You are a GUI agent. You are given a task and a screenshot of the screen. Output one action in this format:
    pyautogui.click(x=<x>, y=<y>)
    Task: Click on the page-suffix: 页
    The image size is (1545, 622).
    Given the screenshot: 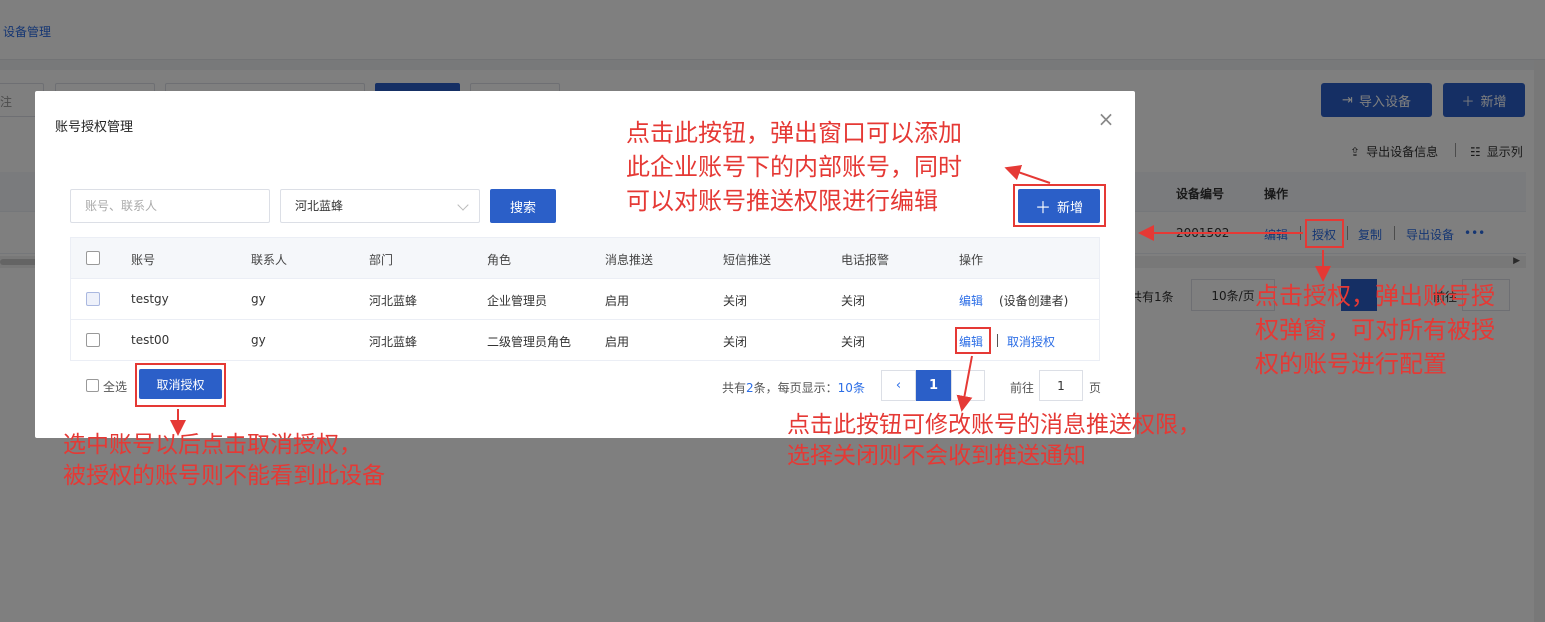 What is the action you would take?
    pyautogui.click(x=1095, y=388)
    